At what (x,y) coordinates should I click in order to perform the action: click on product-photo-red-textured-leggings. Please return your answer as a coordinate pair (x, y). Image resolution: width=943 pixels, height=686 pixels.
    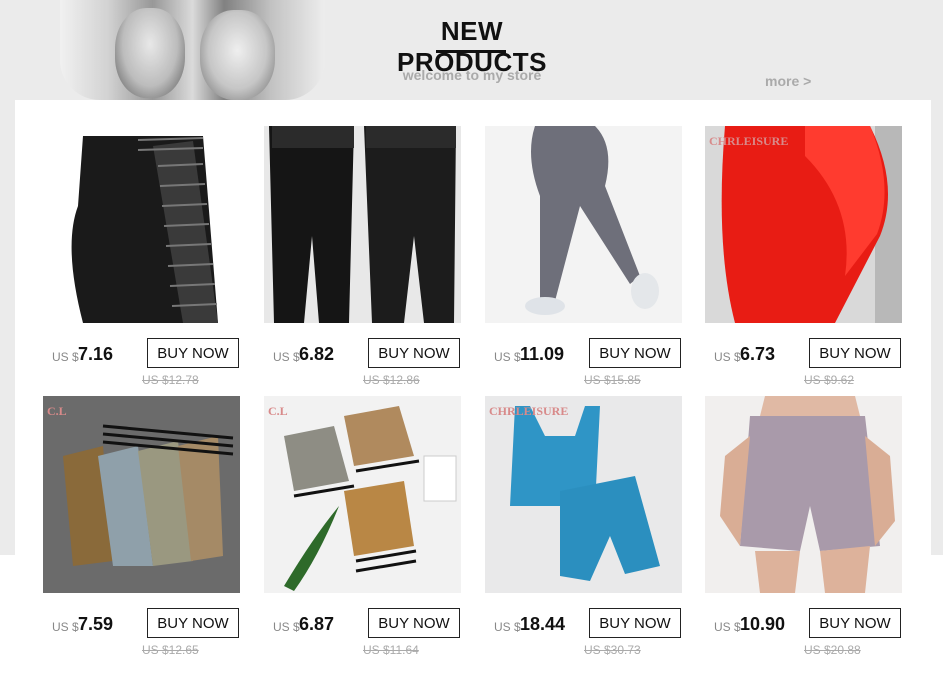
    Looking at the image, I should click on (803, 224).